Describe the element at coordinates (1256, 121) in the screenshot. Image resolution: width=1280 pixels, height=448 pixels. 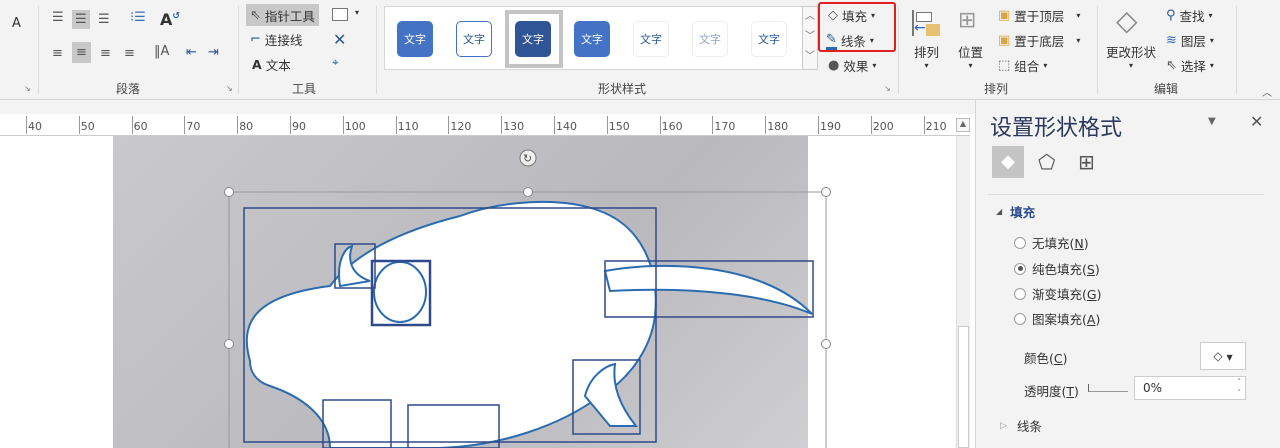
I see `close-icon: ✕` at that location.